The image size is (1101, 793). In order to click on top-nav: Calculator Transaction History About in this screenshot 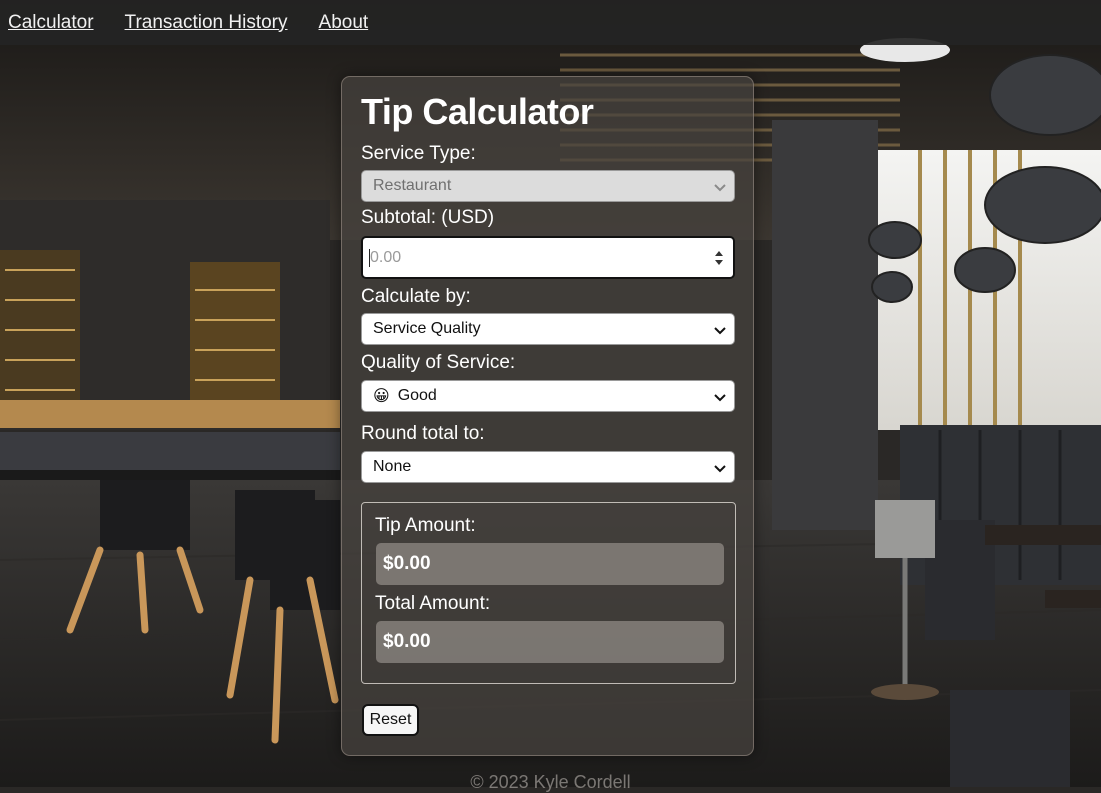, I will do `click(550, 22)`.